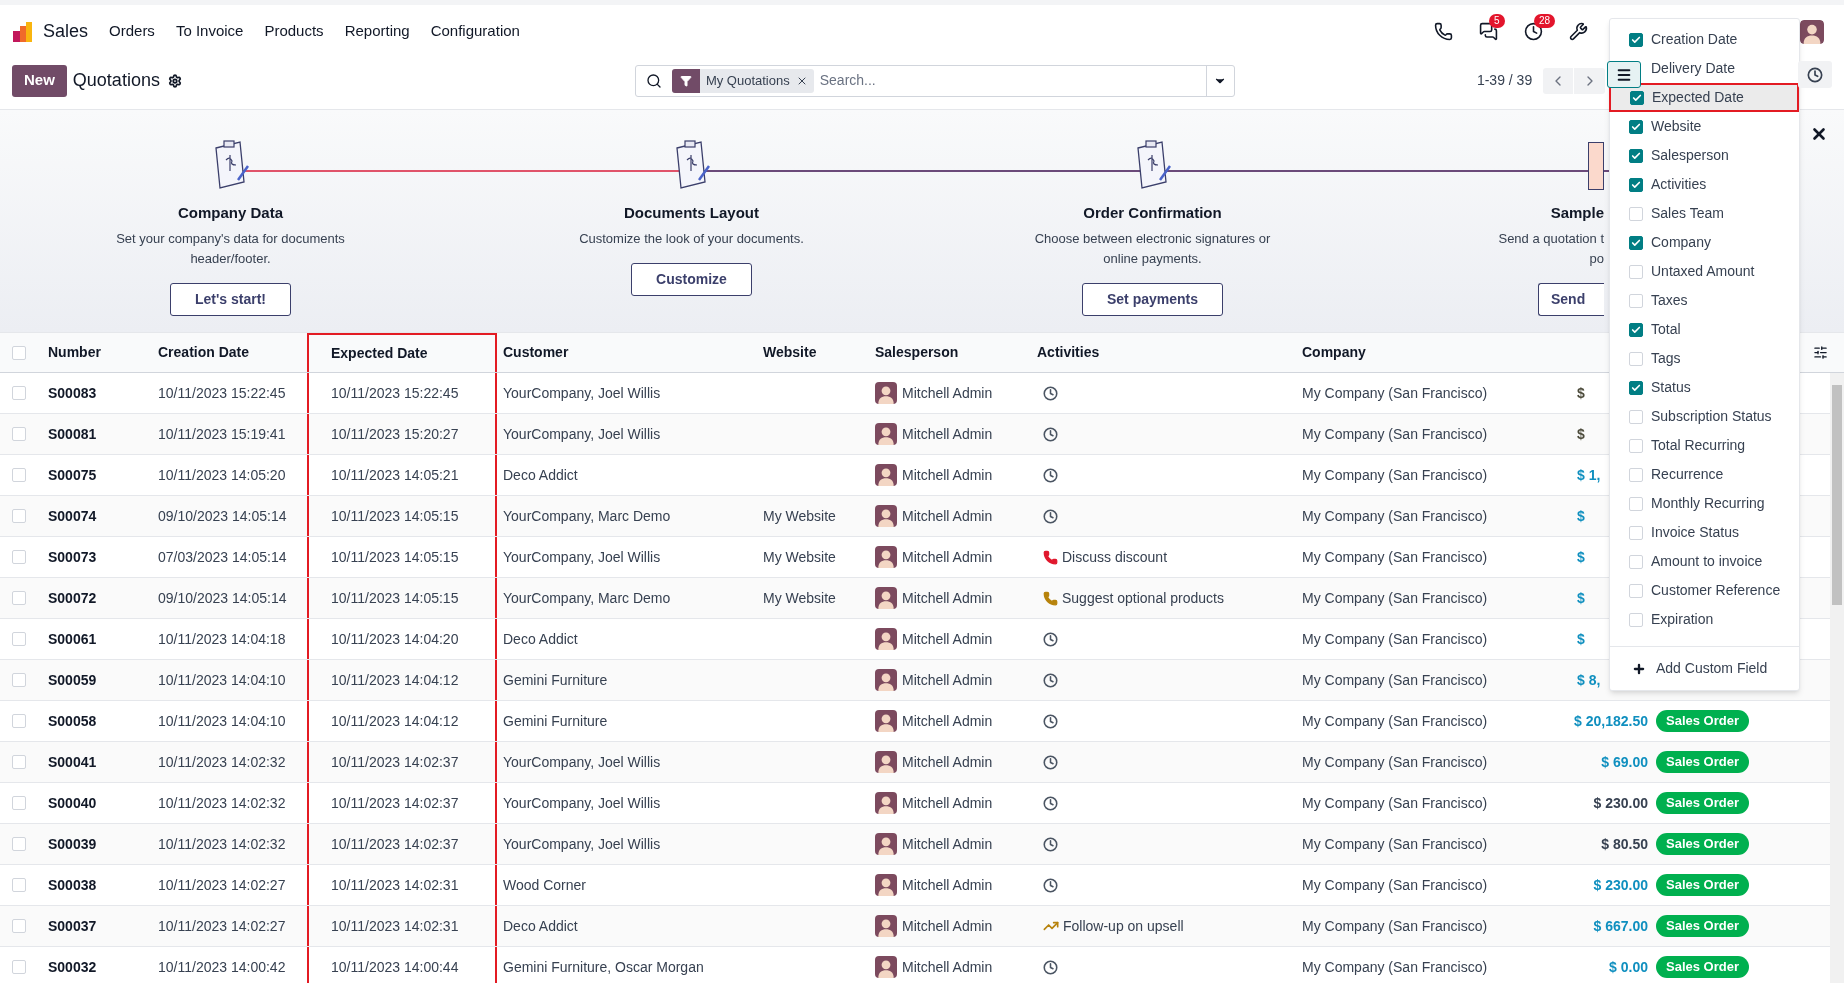  I want to click on optional-columns-icon, so click(1820, 352).